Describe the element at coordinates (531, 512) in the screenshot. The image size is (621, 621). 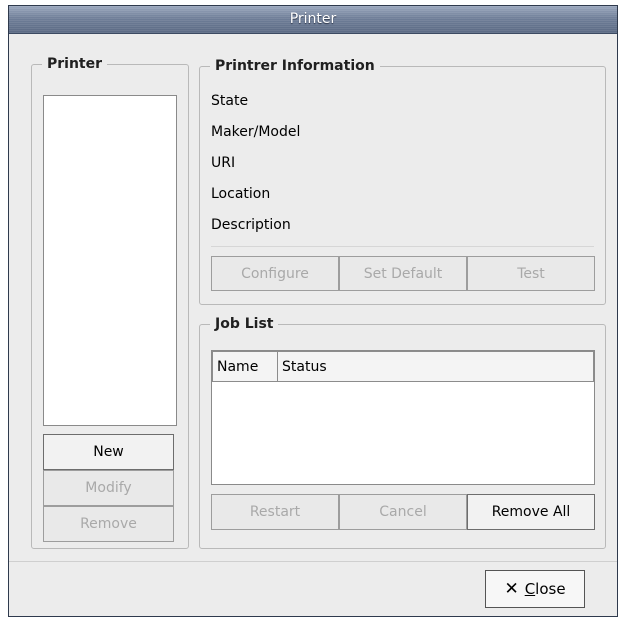
I see `remove-all-button: Remove All` at that location.